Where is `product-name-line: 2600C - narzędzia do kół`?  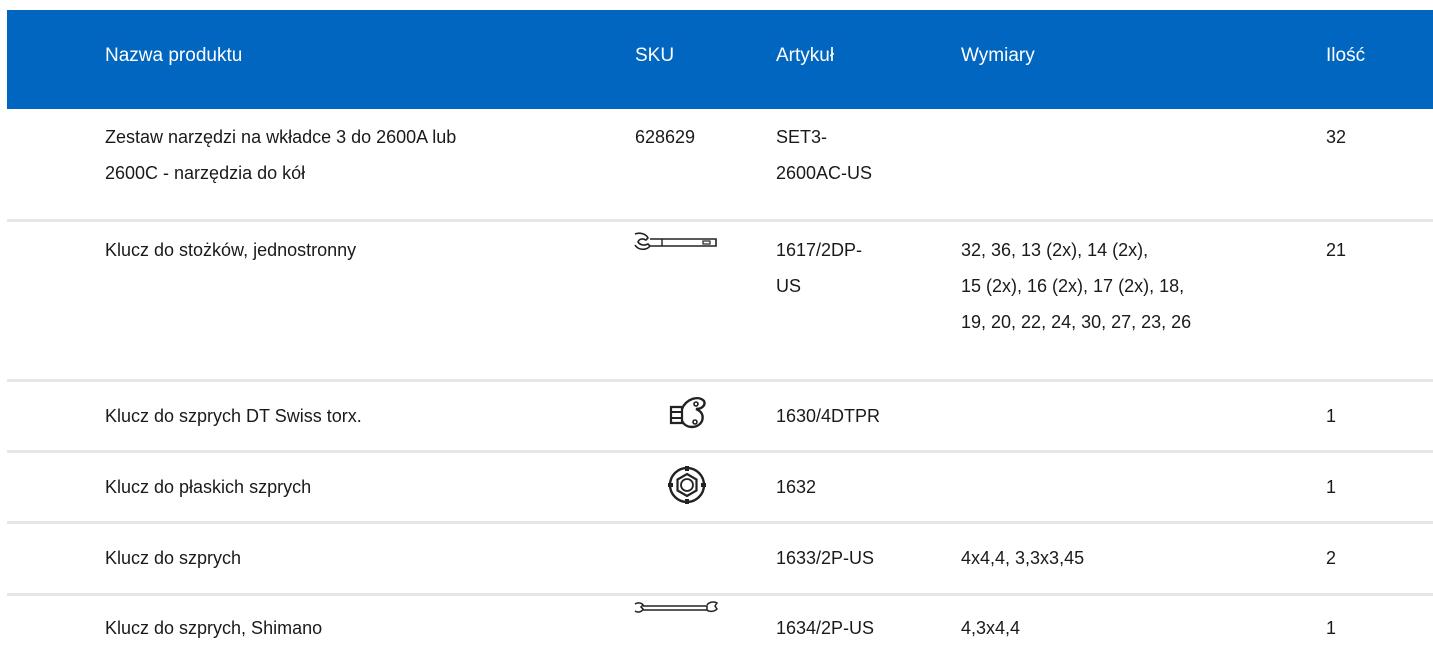
product-name-line: 2600C - narzędzia do kół is located at coordinates (205, 173).